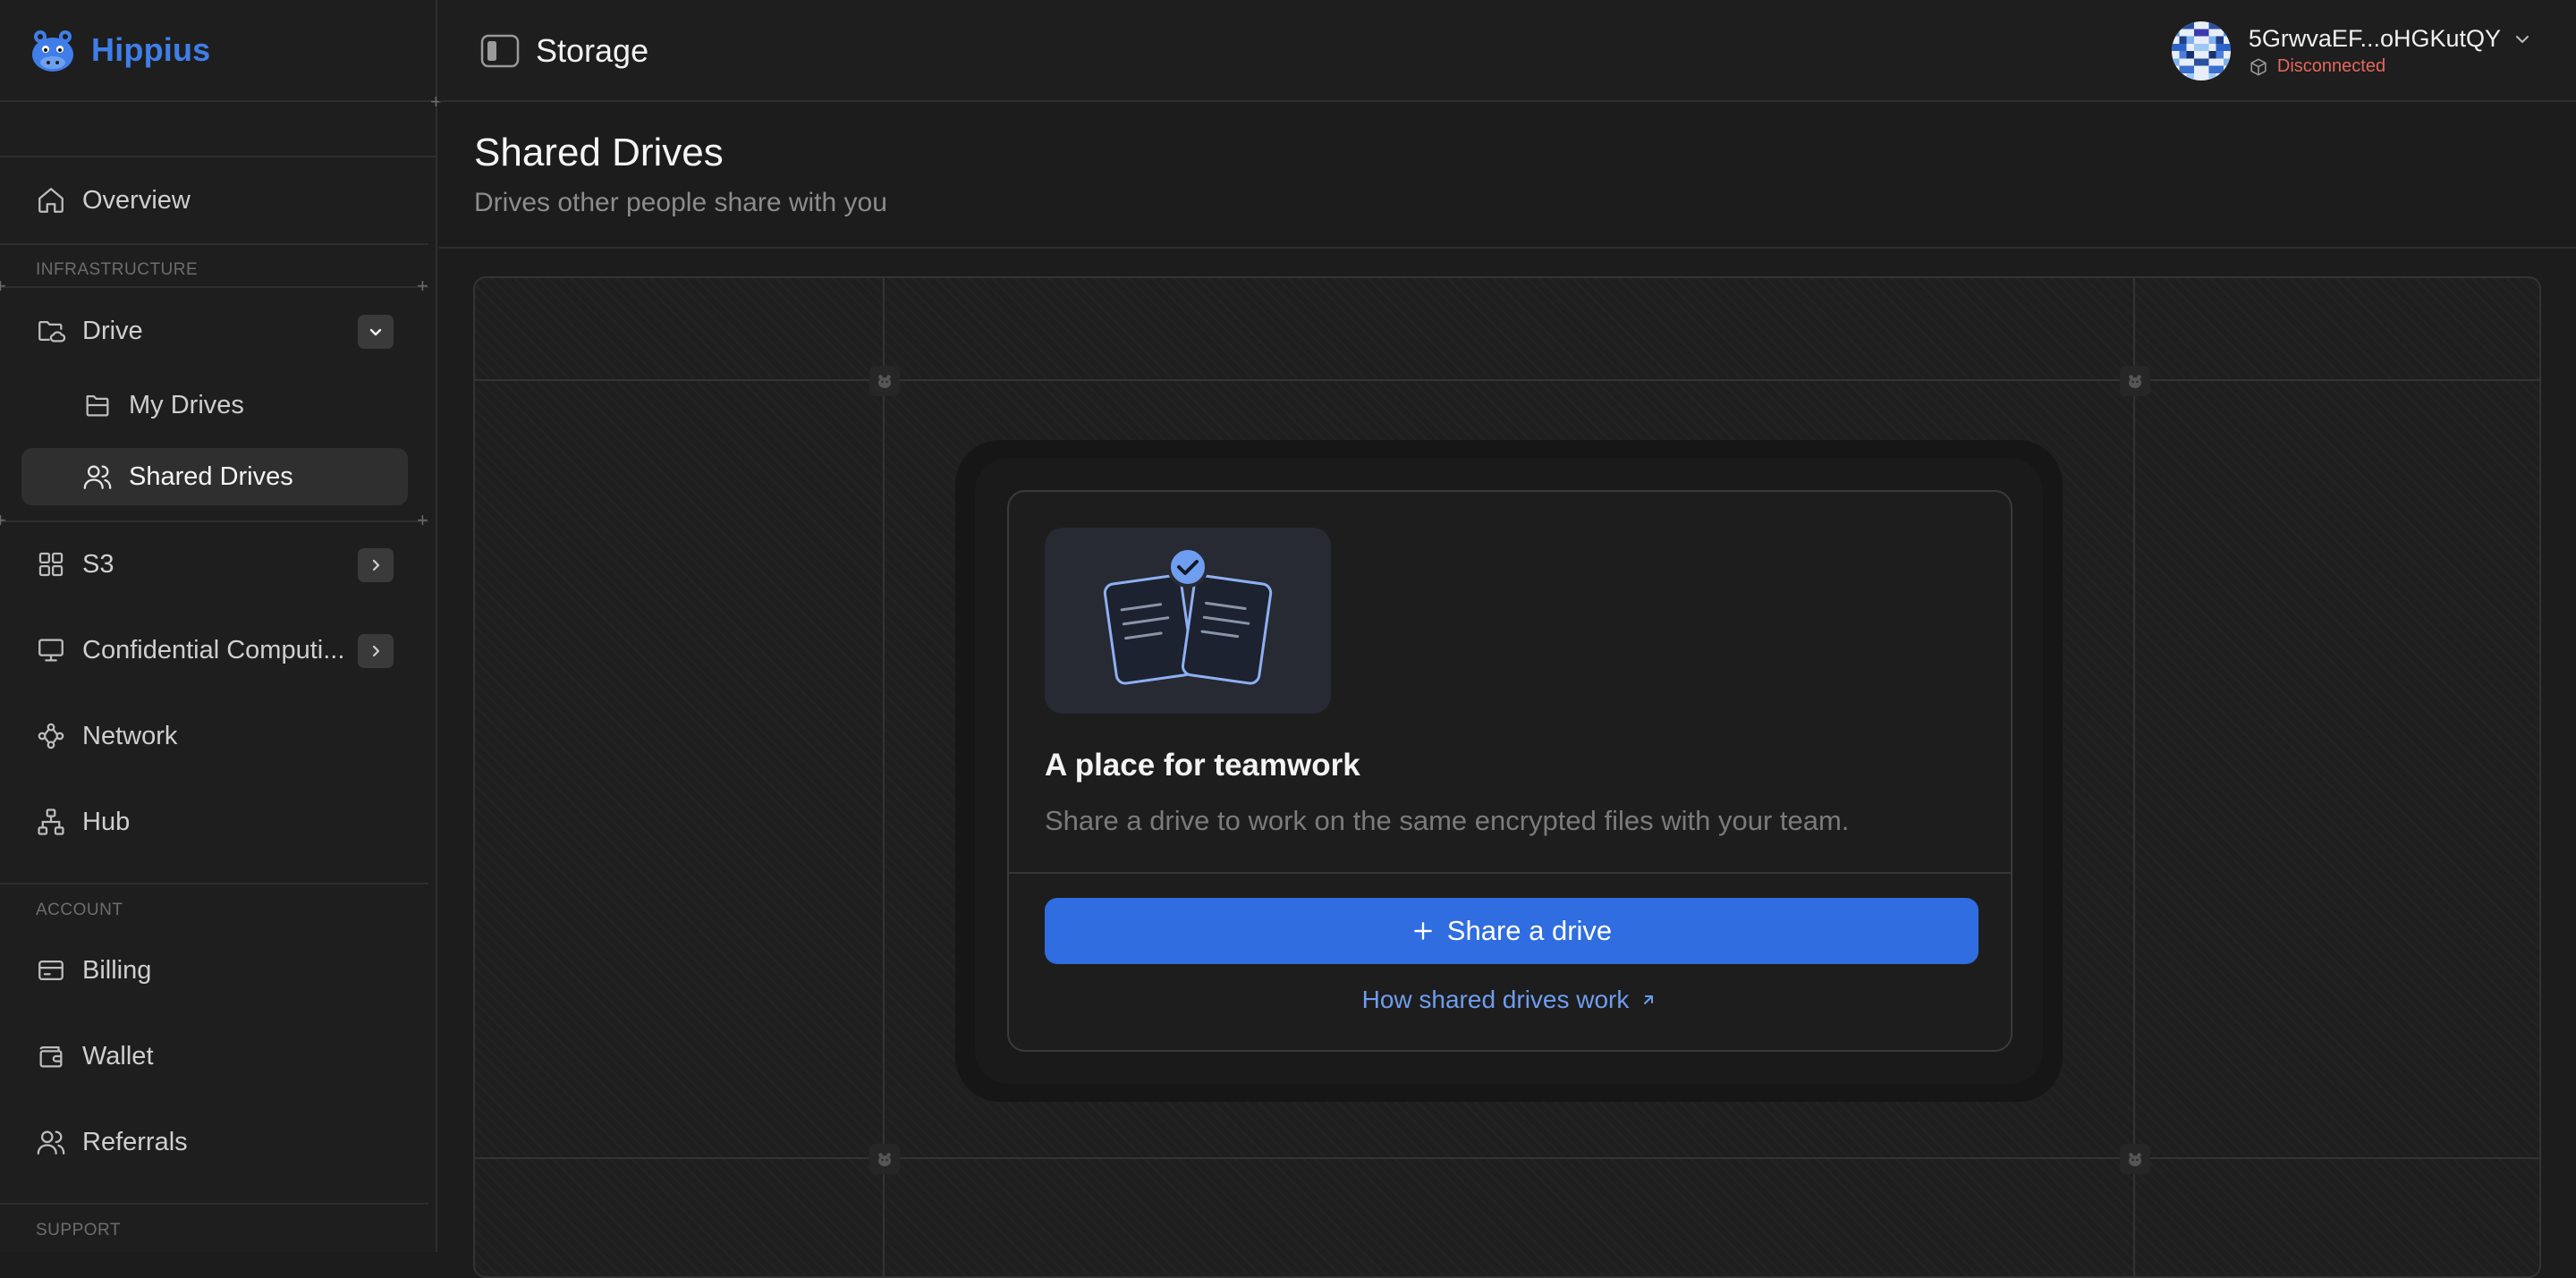 The width and height of the screenshot is (2576, 1278). I want to click on sidebar-item-referrals: Referrals, so click(214, 1142).